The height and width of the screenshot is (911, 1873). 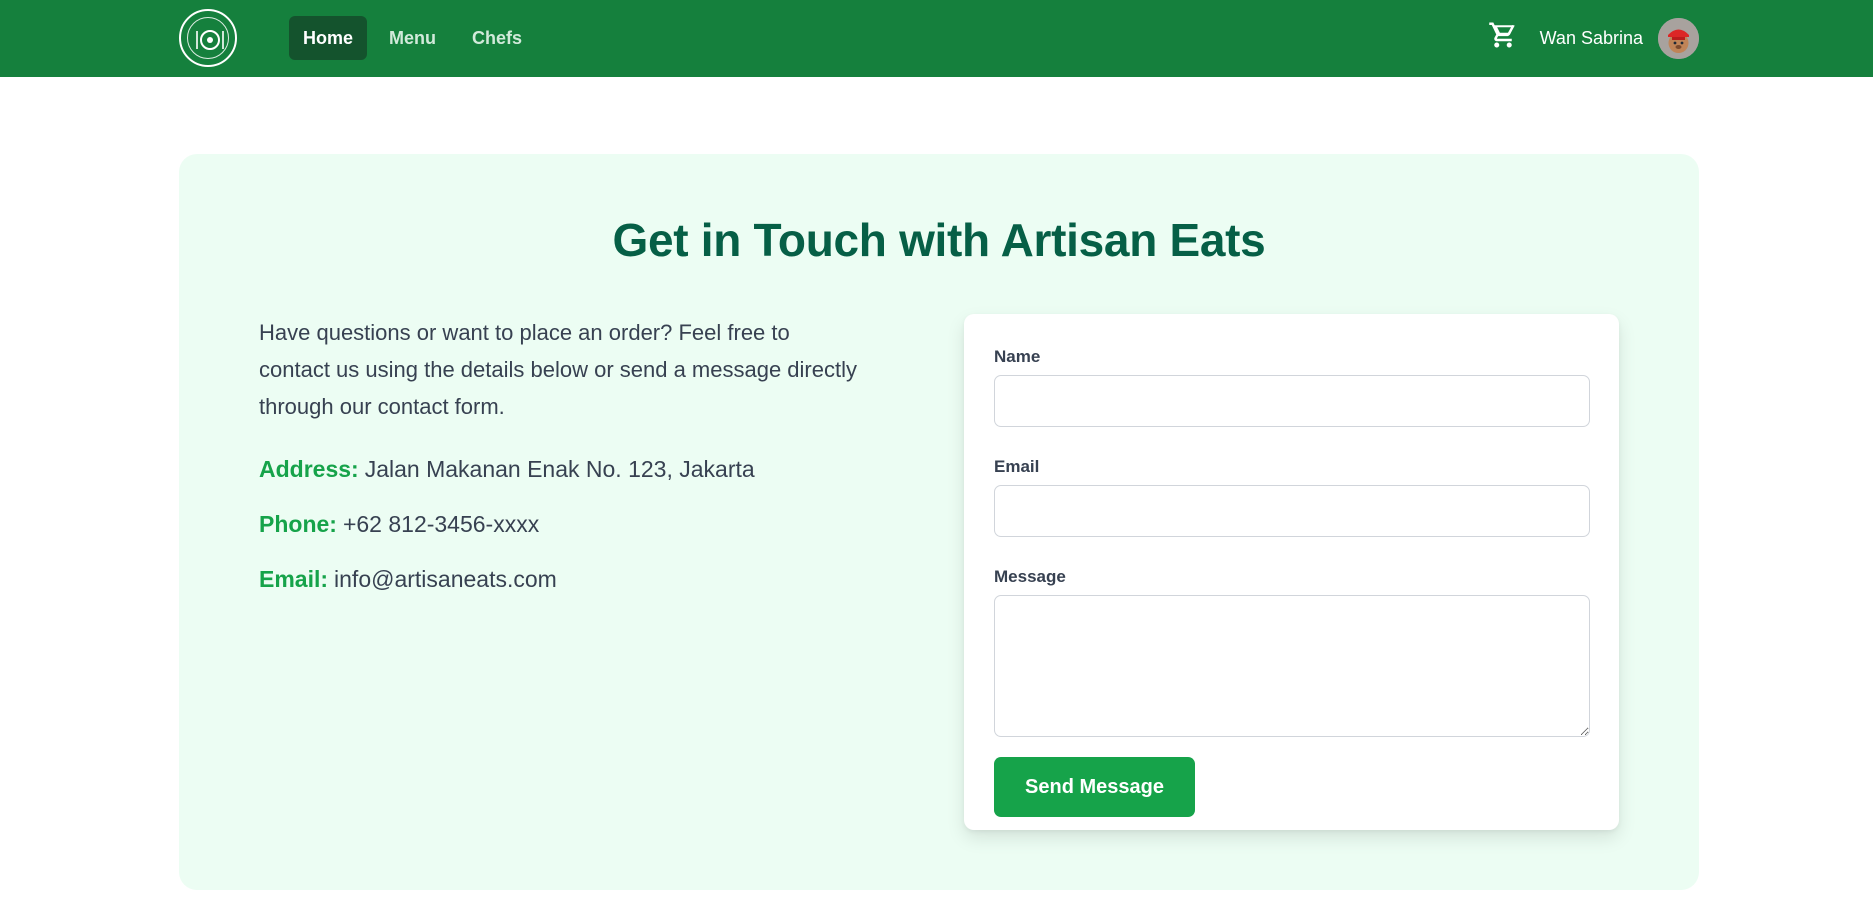 What do you see at coordinates (569, 579) in the screenshot?
I see `email-line: Email: info@artisaneats.com` at bounding box center [569, 579].